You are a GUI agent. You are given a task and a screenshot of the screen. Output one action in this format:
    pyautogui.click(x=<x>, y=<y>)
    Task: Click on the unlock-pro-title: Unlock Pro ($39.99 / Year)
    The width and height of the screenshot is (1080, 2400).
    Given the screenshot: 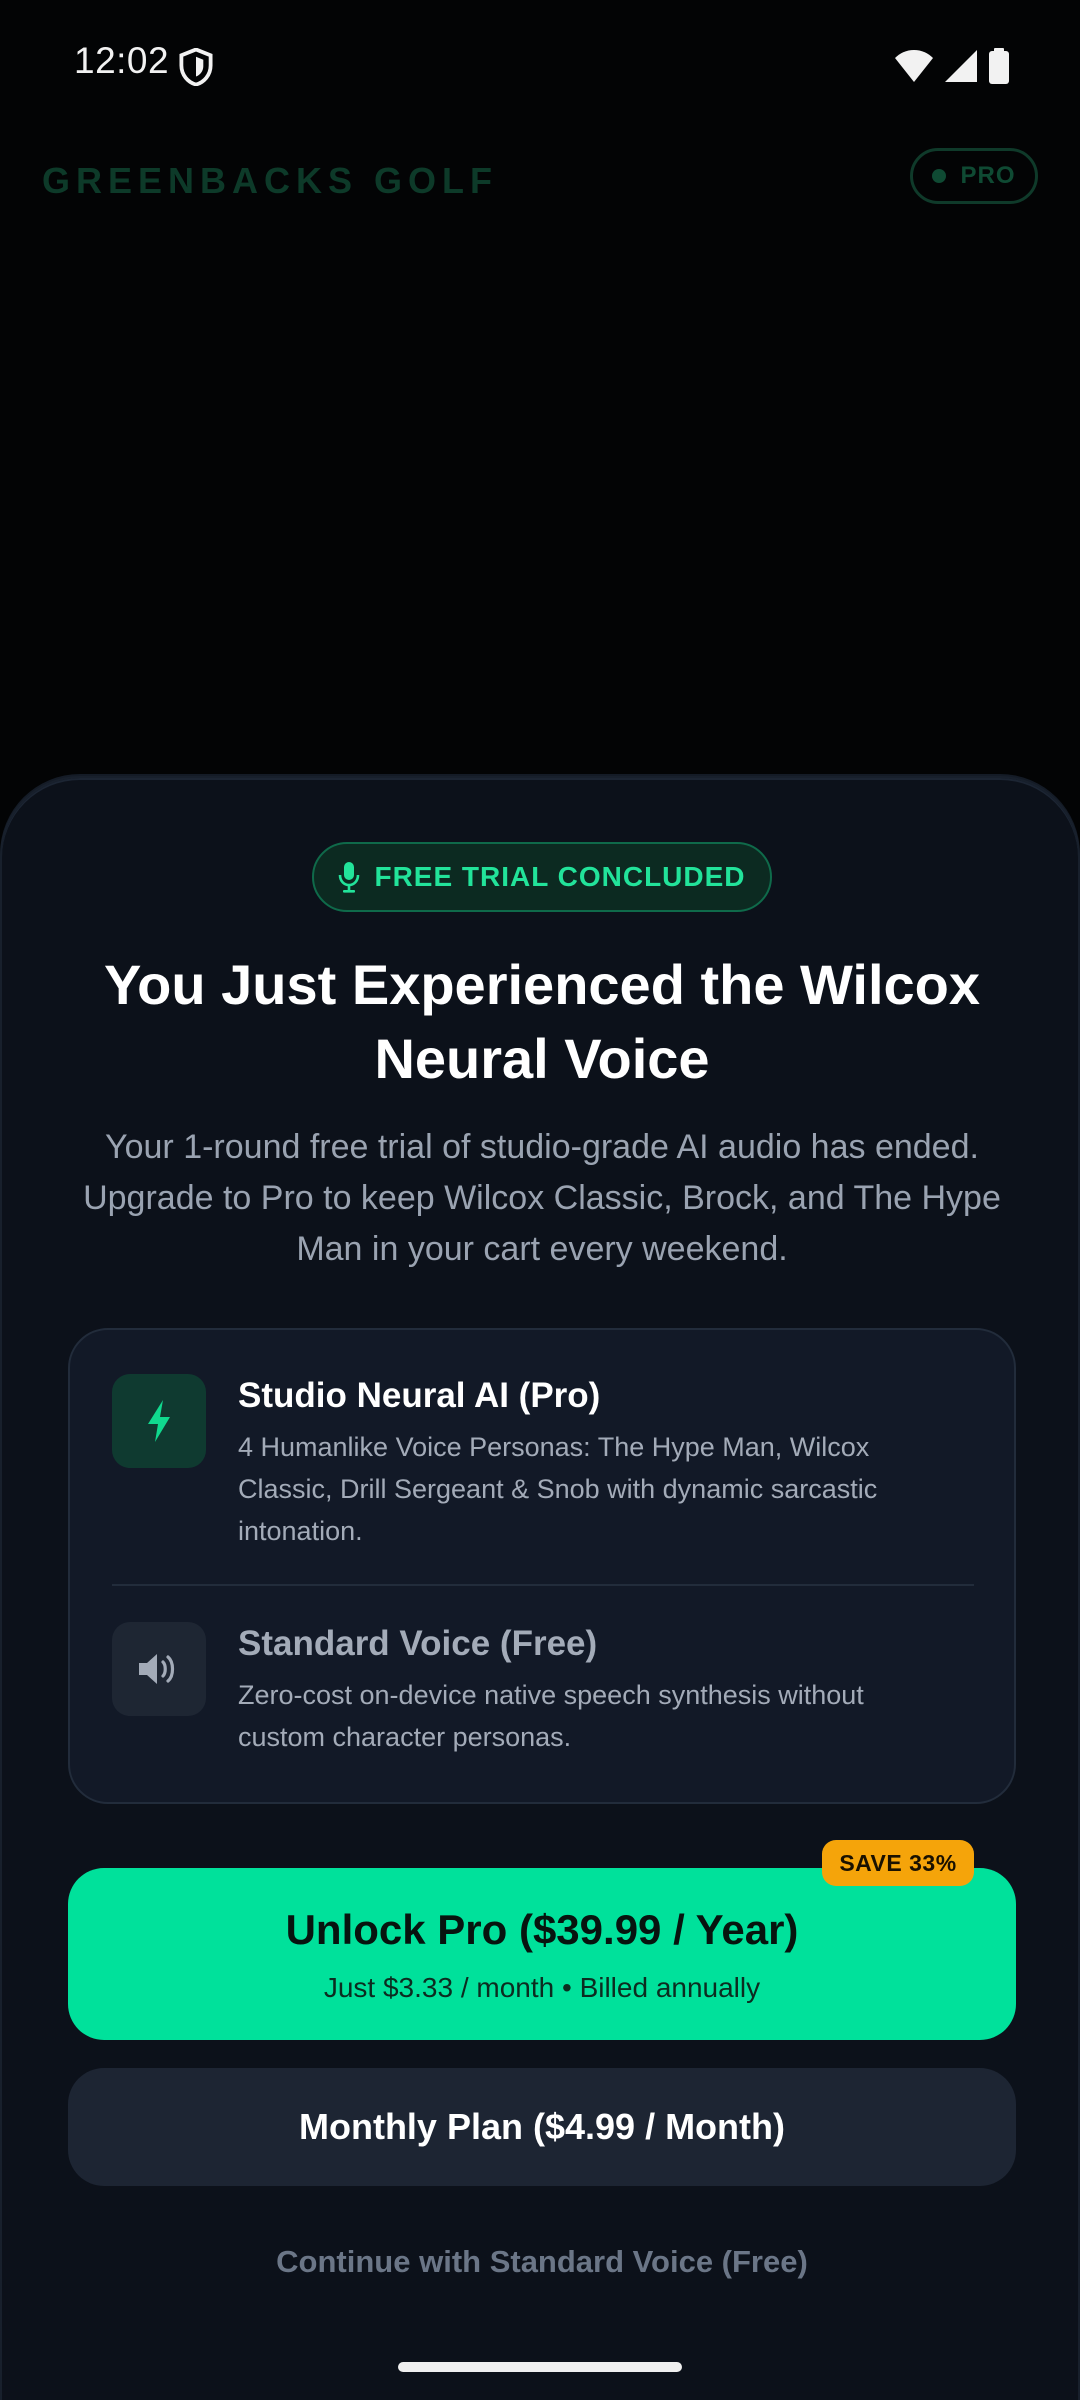 What is the action you would take?
    pyautogui.click(x=542, y=1929)
    